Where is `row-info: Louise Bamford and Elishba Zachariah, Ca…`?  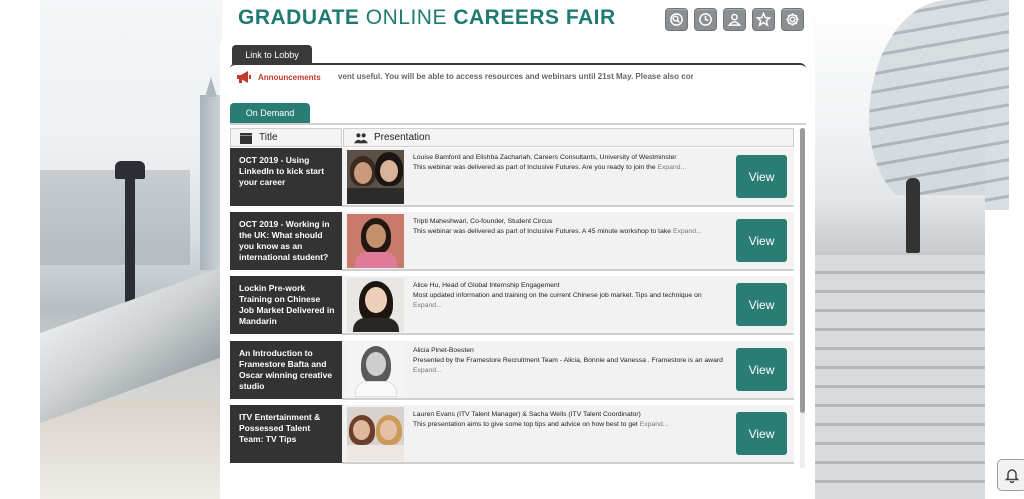 row-info: Louise Bamford and Elishba Zachariah, Ca… is located at coordinates (568, 163).